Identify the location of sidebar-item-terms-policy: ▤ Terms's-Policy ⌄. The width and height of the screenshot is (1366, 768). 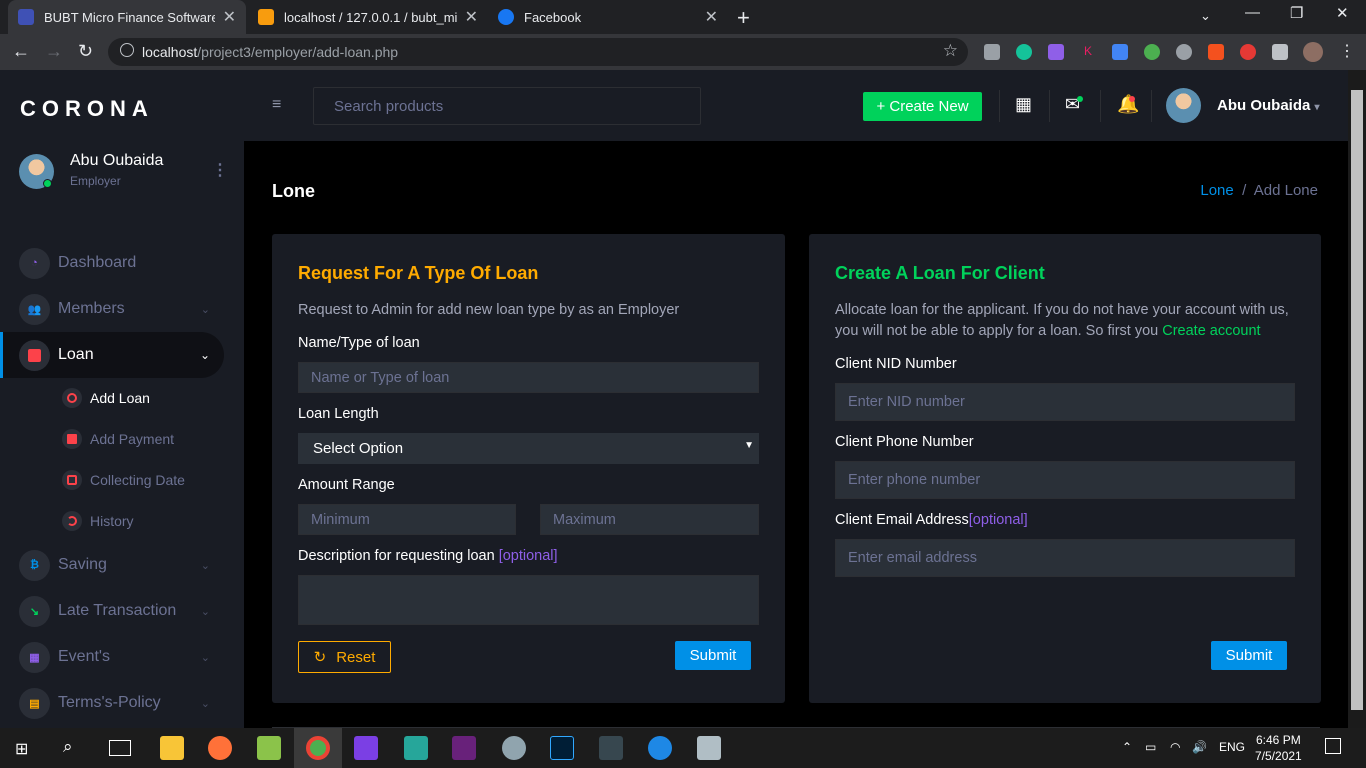
(112, 703).